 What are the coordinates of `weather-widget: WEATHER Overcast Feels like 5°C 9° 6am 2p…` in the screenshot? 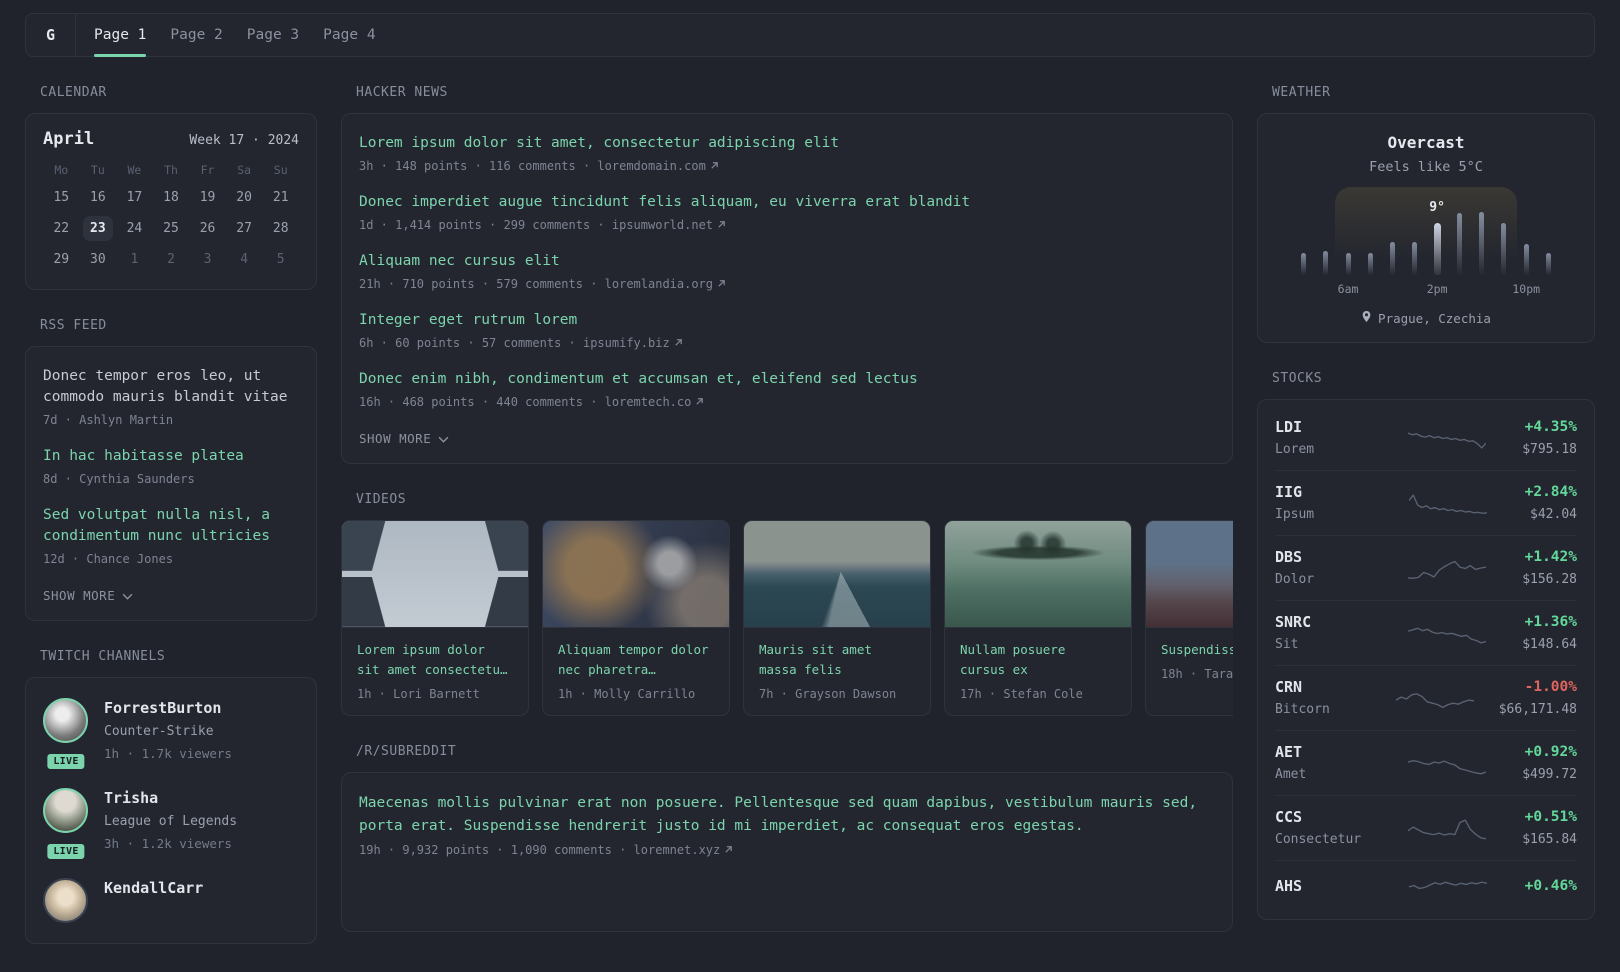 It's located at (1426, 214).